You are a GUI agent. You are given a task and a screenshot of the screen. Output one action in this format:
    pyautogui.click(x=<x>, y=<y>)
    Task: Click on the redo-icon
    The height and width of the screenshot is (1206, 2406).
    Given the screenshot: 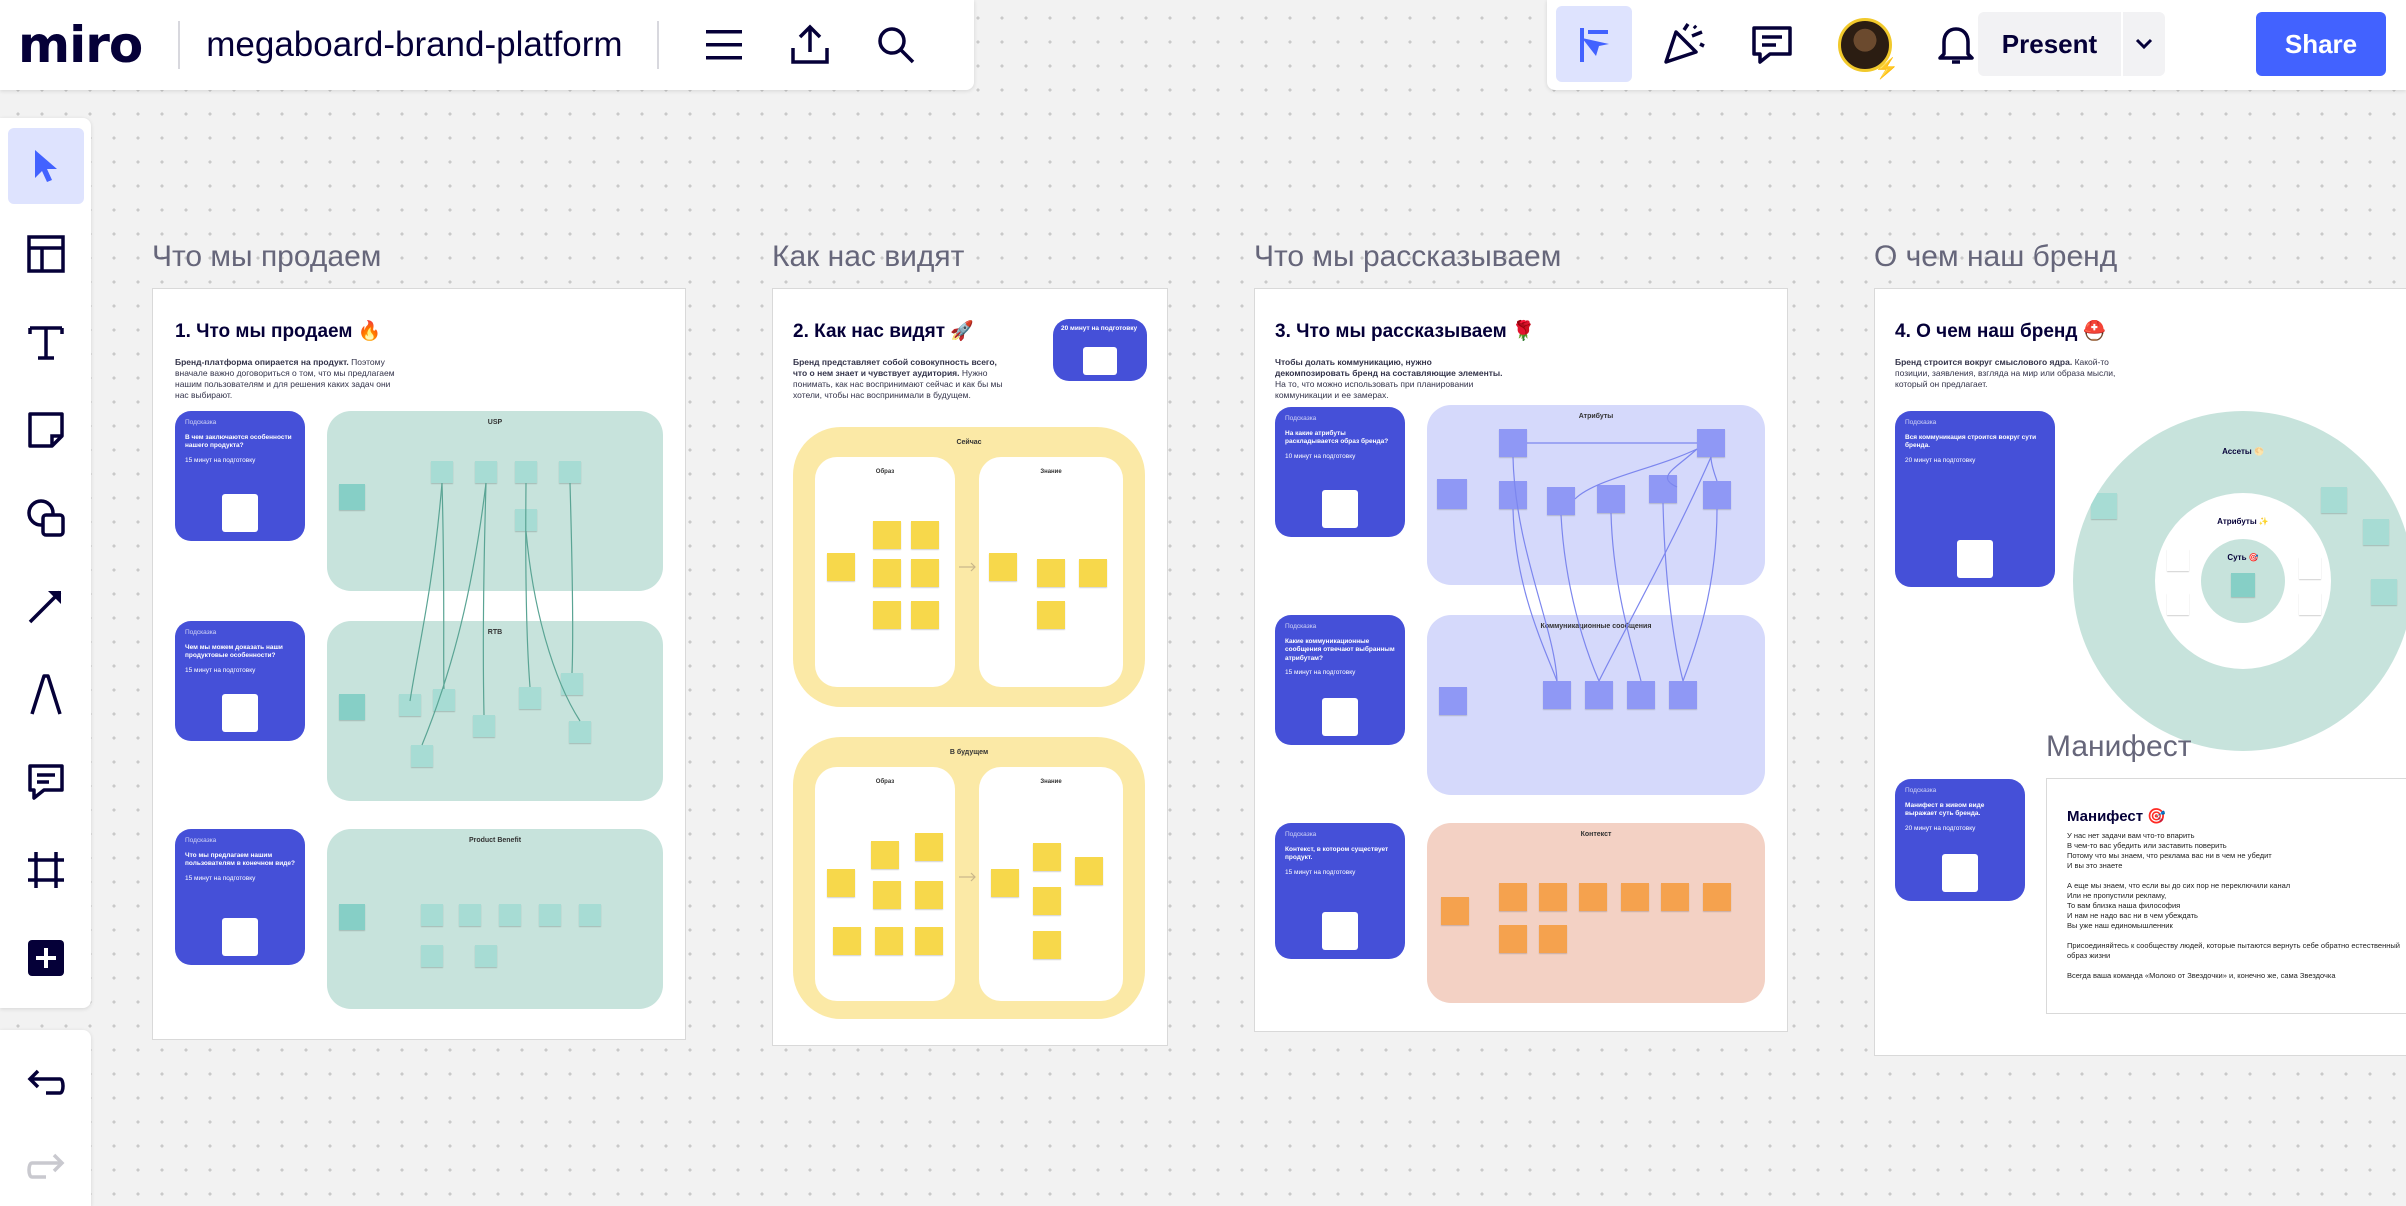 What is the action you would take?
    pyautogui.click(x=46, y=1168)
    